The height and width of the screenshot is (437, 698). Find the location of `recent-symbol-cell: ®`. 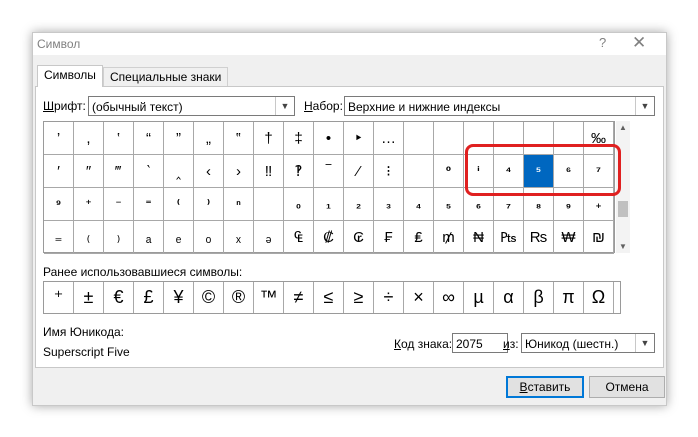

recent-symbol-cell: ® is located at coordinates (239, 297).